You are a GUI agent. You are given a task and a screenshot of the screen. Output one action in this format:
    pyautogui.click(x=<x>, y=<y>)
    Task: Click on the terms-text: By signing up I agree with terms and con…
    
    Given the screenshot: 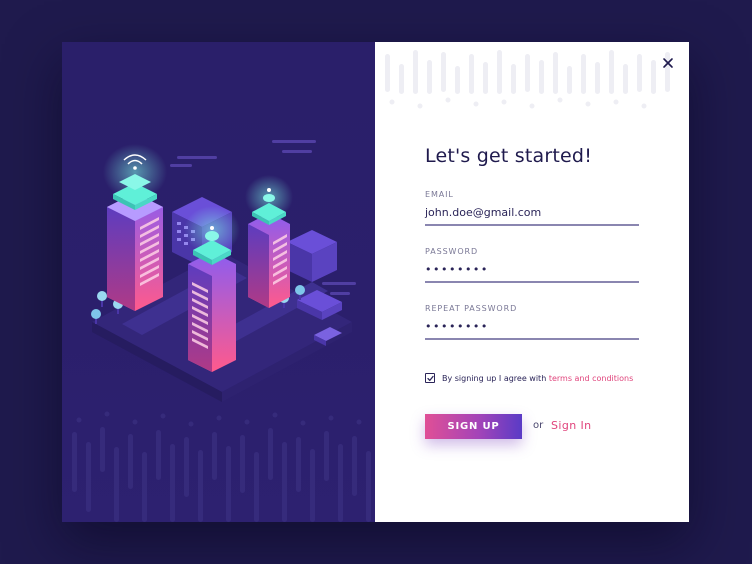 What is the action you would take?
    pyautogui.click(x=537, y=378)
    